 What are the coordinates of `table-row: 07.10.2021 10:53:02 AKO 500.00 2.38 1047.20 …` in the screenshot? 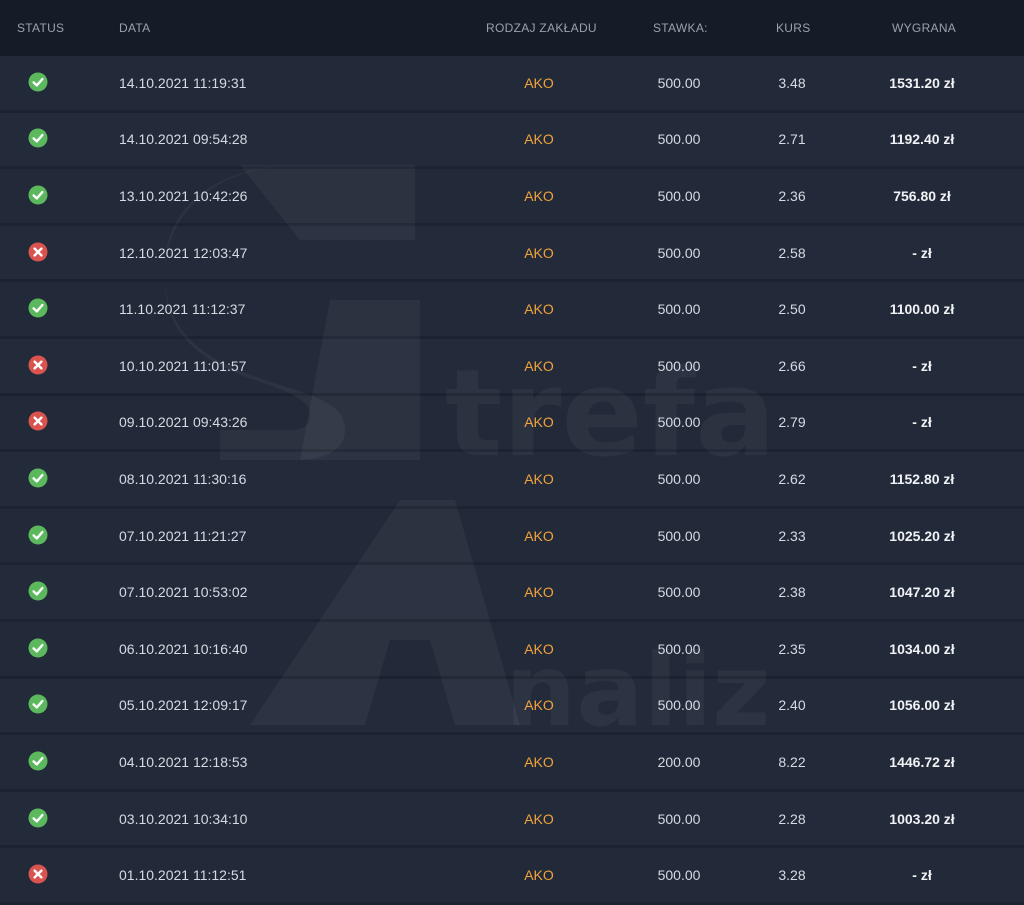 It's located at (512, 593).